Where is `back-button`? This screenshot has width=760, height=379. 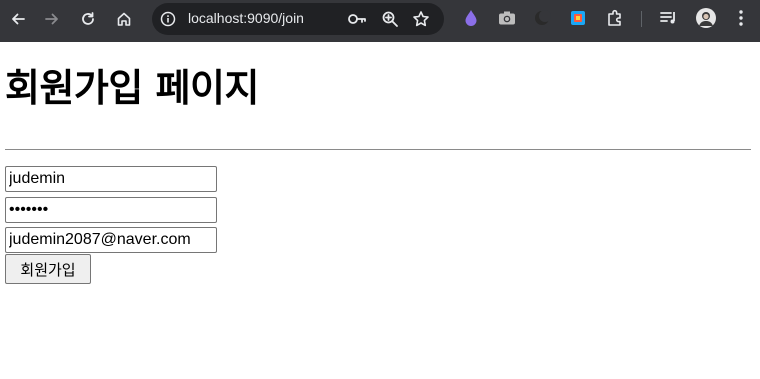 back-button is located at coordinates (18, 19).